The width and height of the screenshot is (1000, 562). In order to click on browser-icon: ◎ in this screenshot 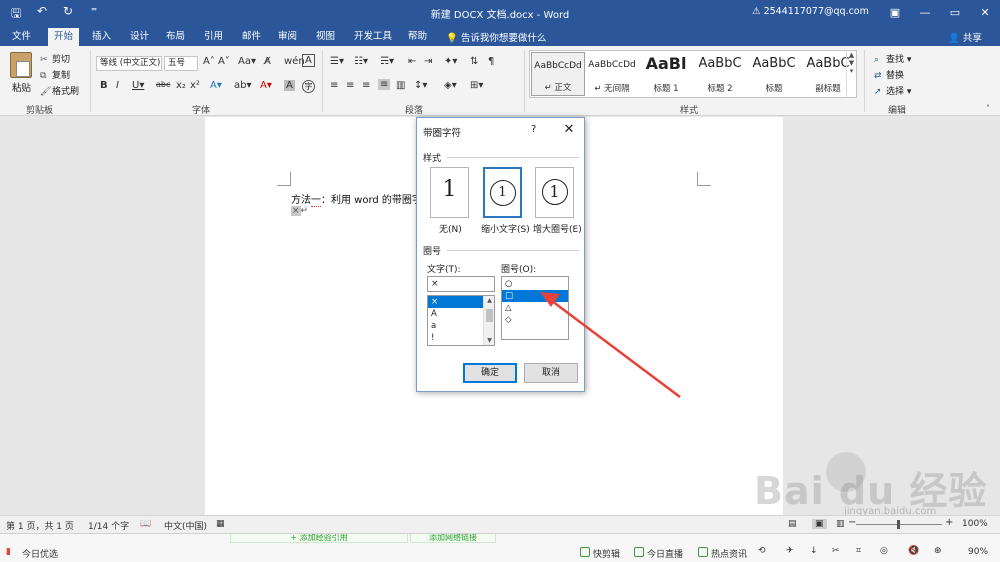, I will do `click(884, 551)`.